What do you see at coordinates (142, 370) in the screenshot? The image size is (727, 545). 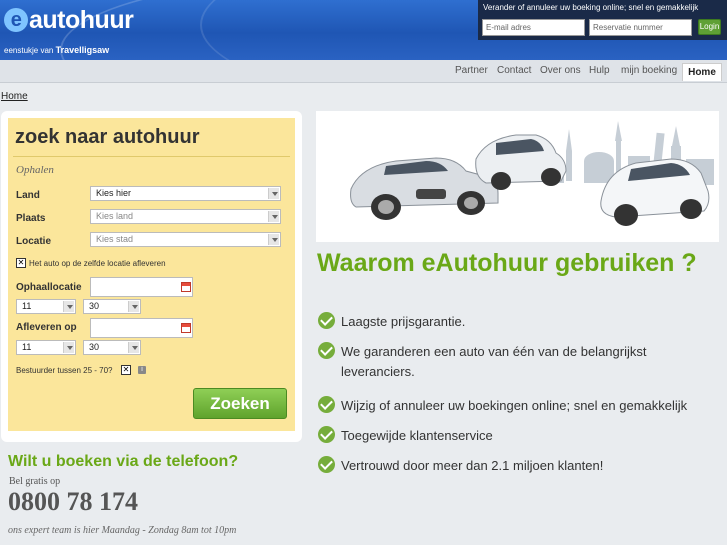 I see `info-icon: i` at bounding box center [142, 370].